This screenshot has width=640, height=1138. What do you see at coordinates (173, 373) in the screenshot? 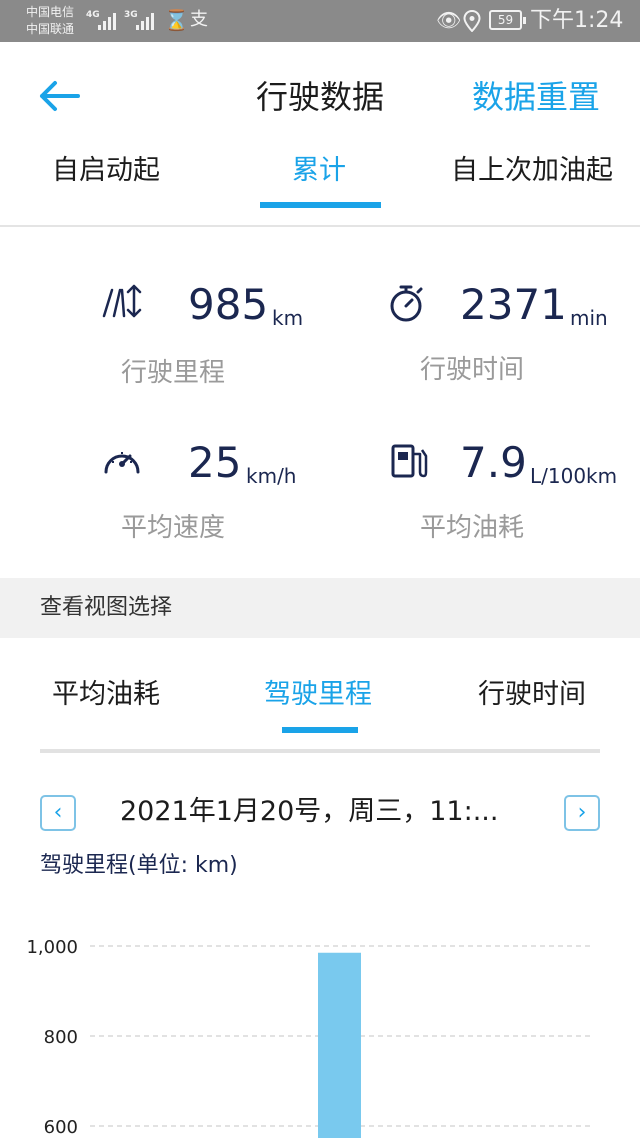
I see `stat-label: 行驶里程` at bounding box center [173, 373].